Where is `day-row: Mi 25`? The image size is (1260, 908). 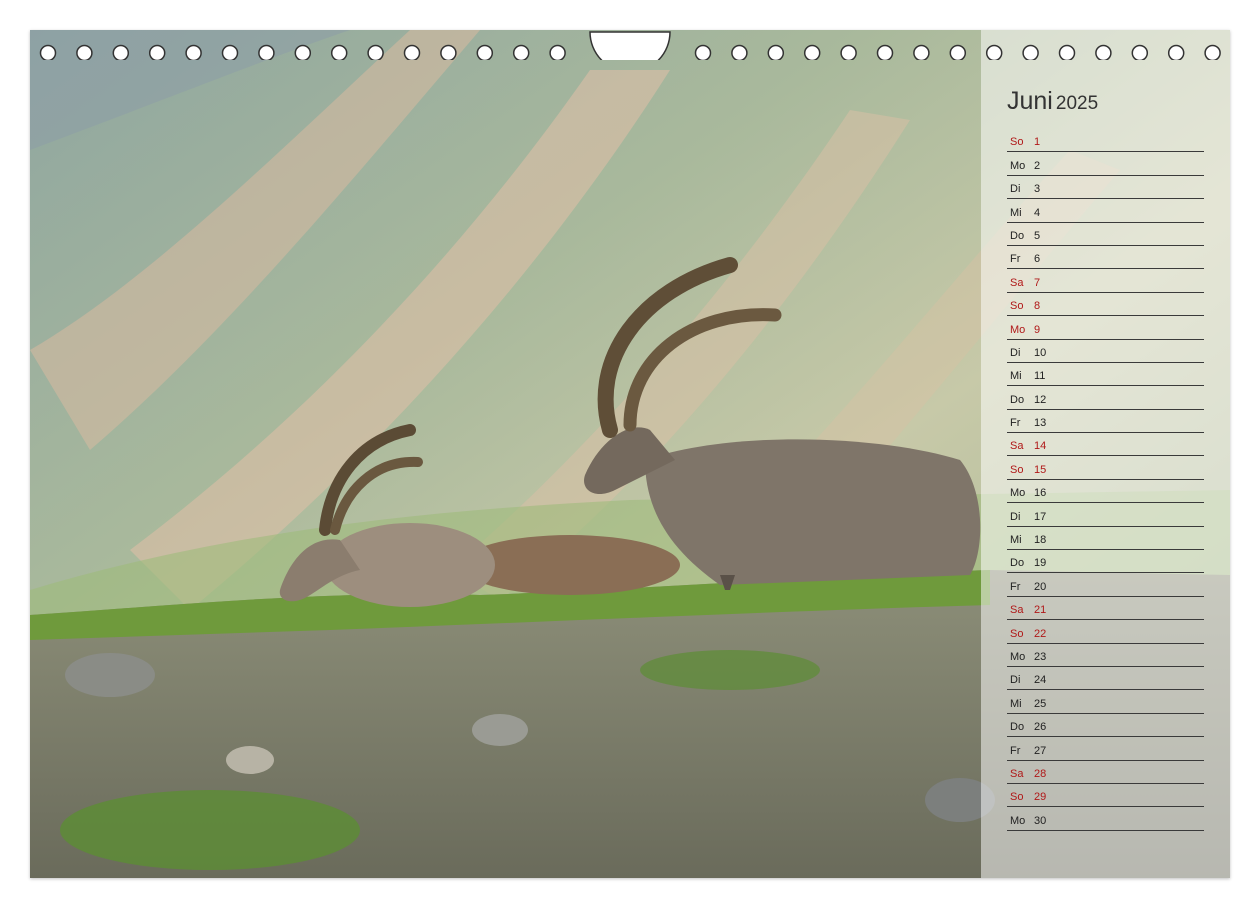
day-row: Mi 25 is located at coordinates (1105, 702).